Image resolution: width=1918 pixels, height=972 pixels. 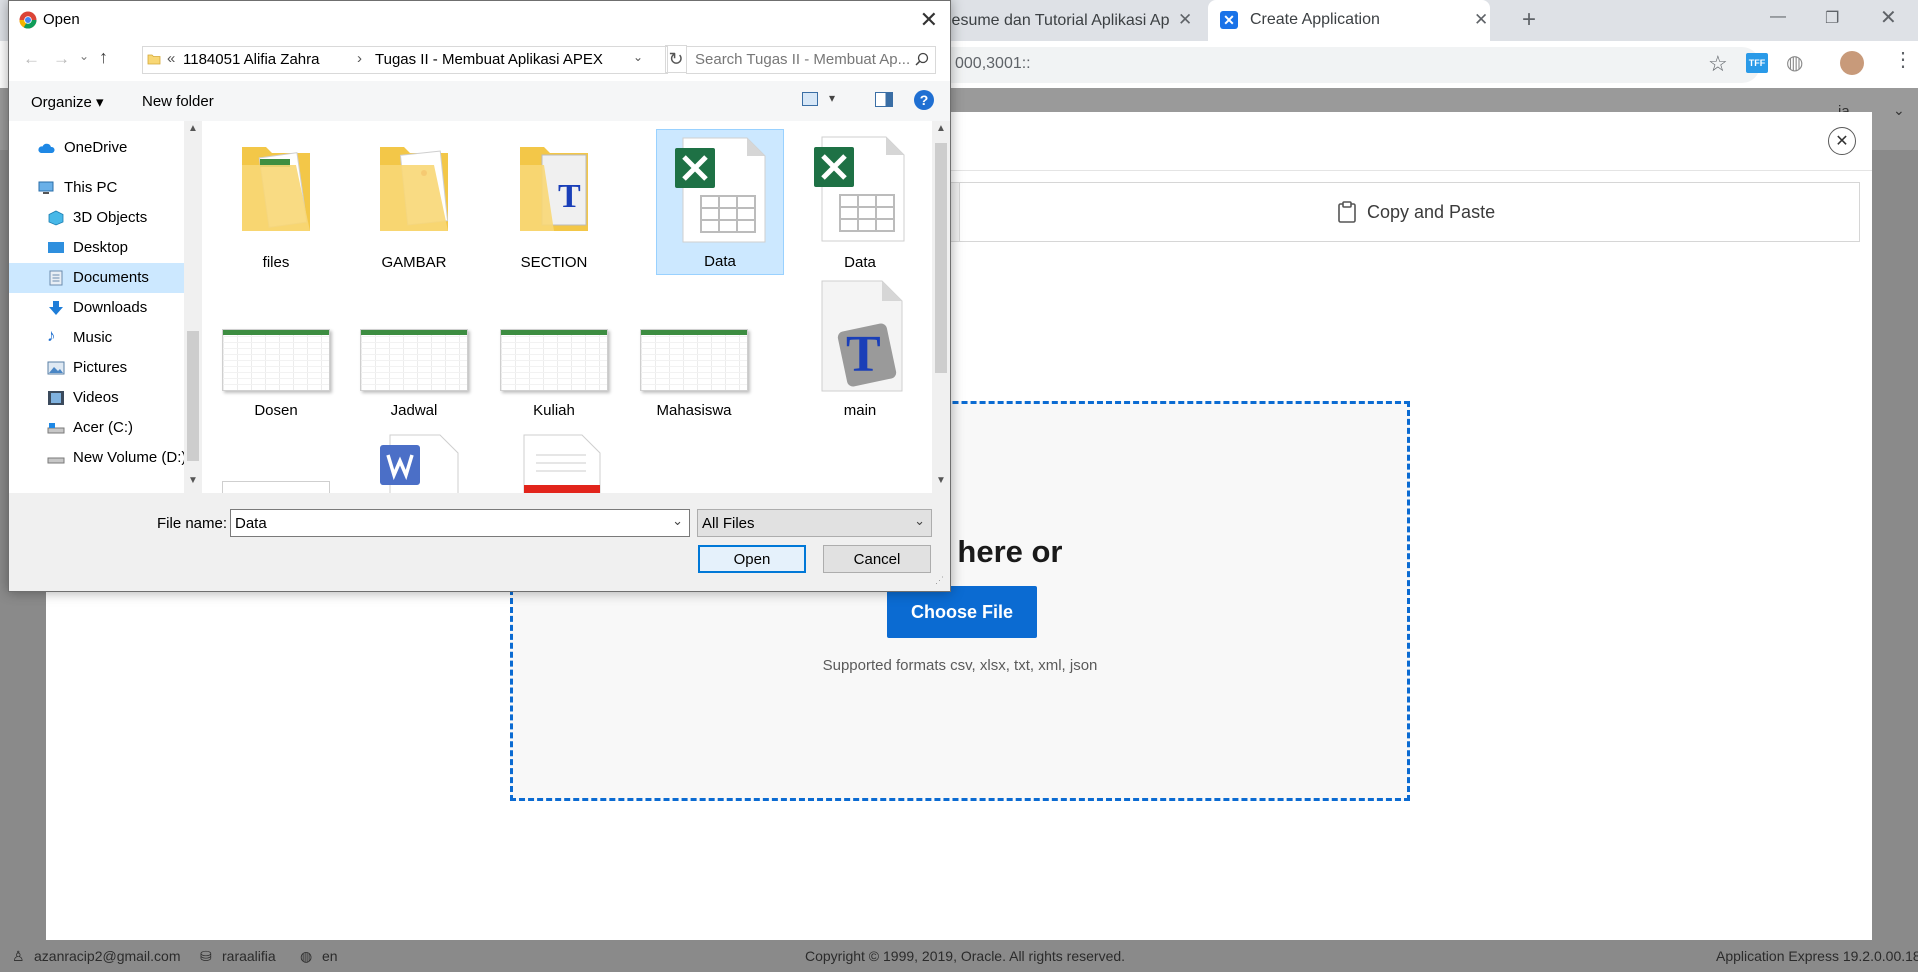 What do you see at coordinates (877, 559) in the screenshot?
I see `cancel-button: Cancel` at bounding box center [877, 559].